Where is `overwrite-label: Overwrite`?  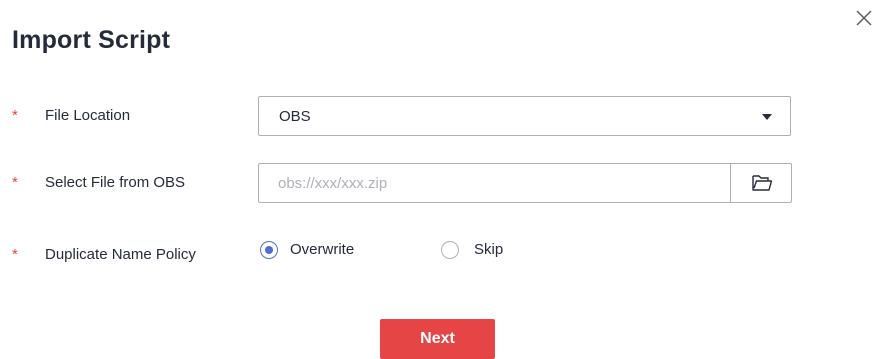
overwrite-label: Overwrite is located at coordinates (322, 249).